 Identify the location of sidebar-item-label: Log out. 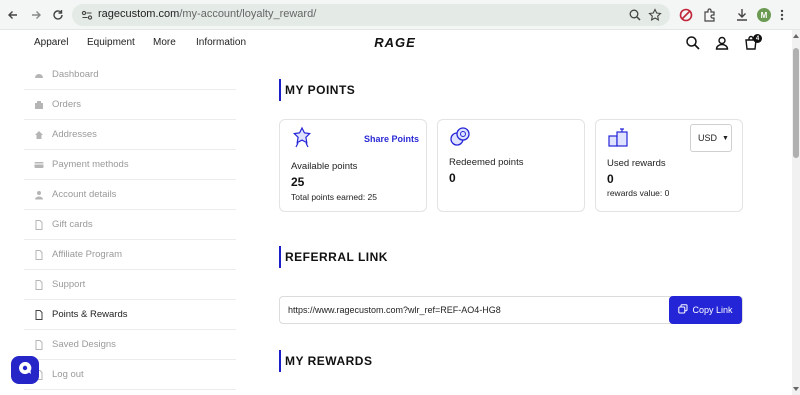
(68, 374).